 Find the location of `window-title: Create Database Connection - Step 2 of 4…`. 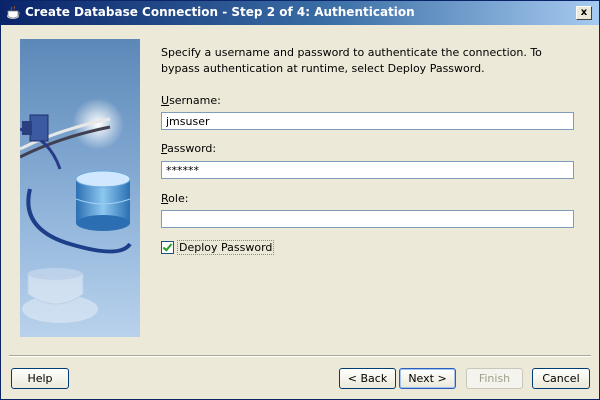

window-title: Create Database Connection - Step 2 of 4… is located at coordinates (220, 12).